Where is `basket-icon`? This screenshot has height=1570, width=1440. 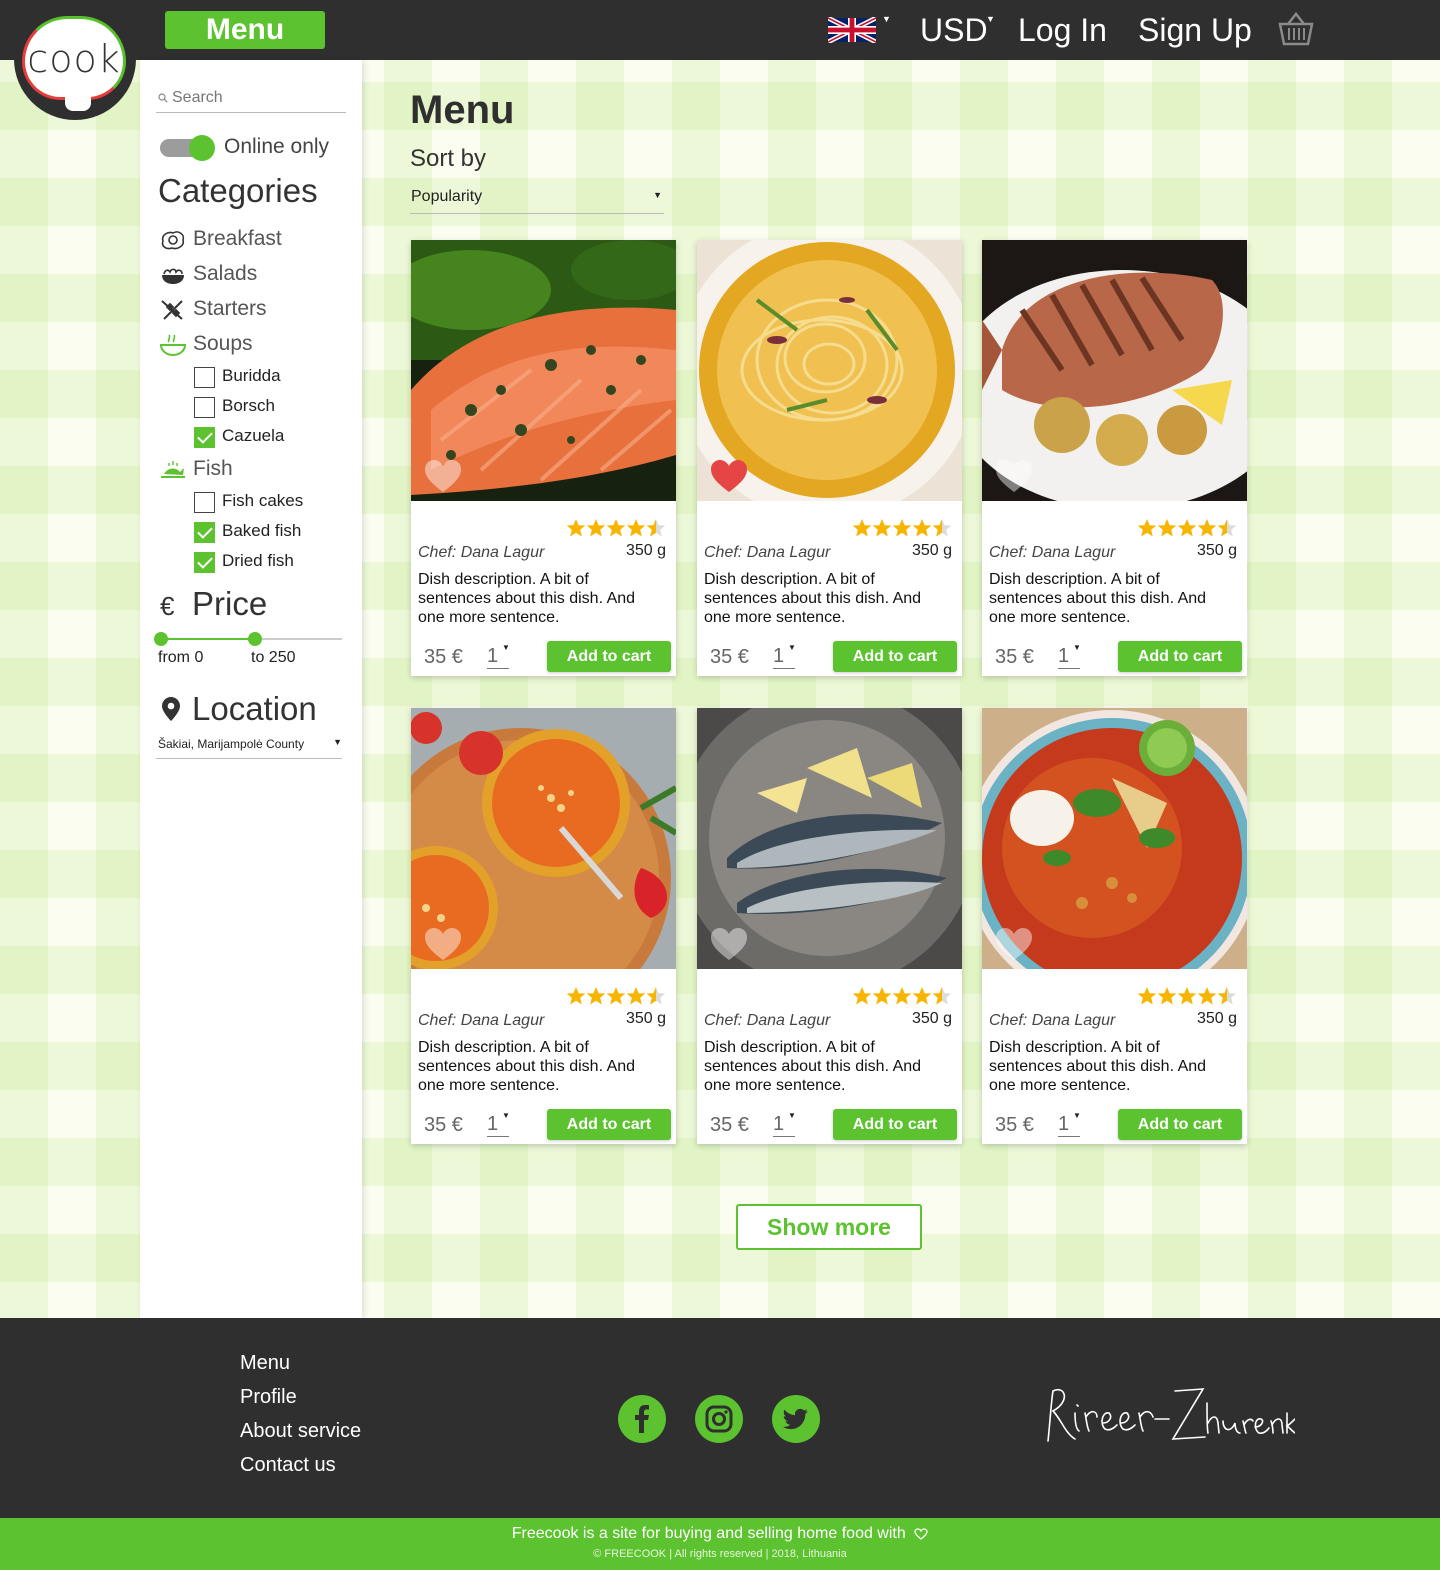
basket-icon is located at coordinates (1296, 29).